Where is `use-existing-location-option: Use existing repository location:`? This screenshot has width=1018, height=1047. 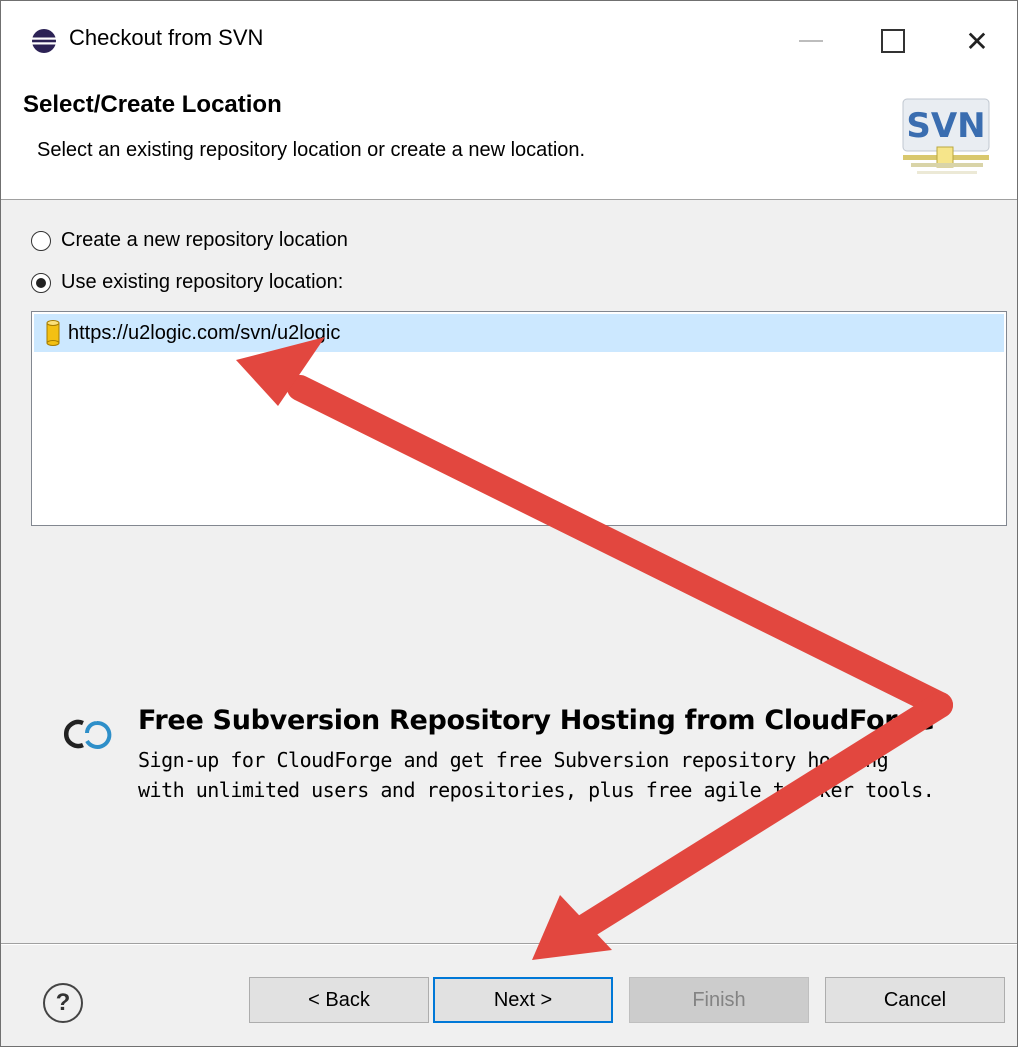
use-existing-location-option: Use existing repository location: is located at coordinates (187, 282).